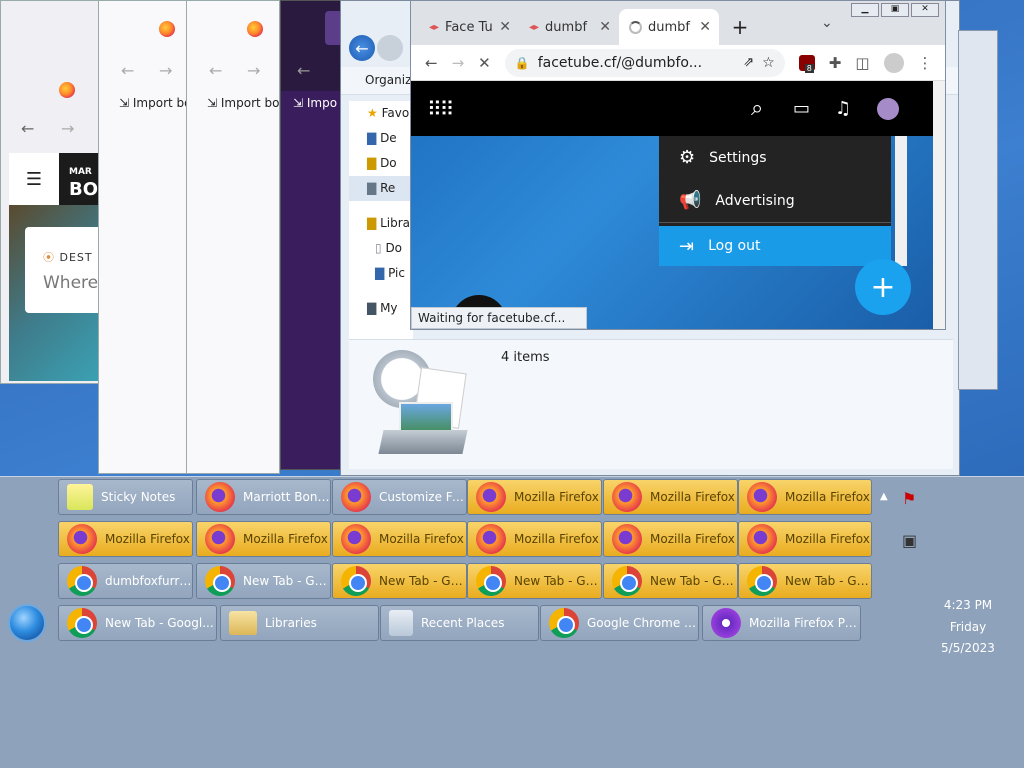 This screenshot has height=768, width=1024. What do you see at coordinates (73, 283) in the screenshot?
I see `destination-prompt: Where` at bounding box center [73, 283].